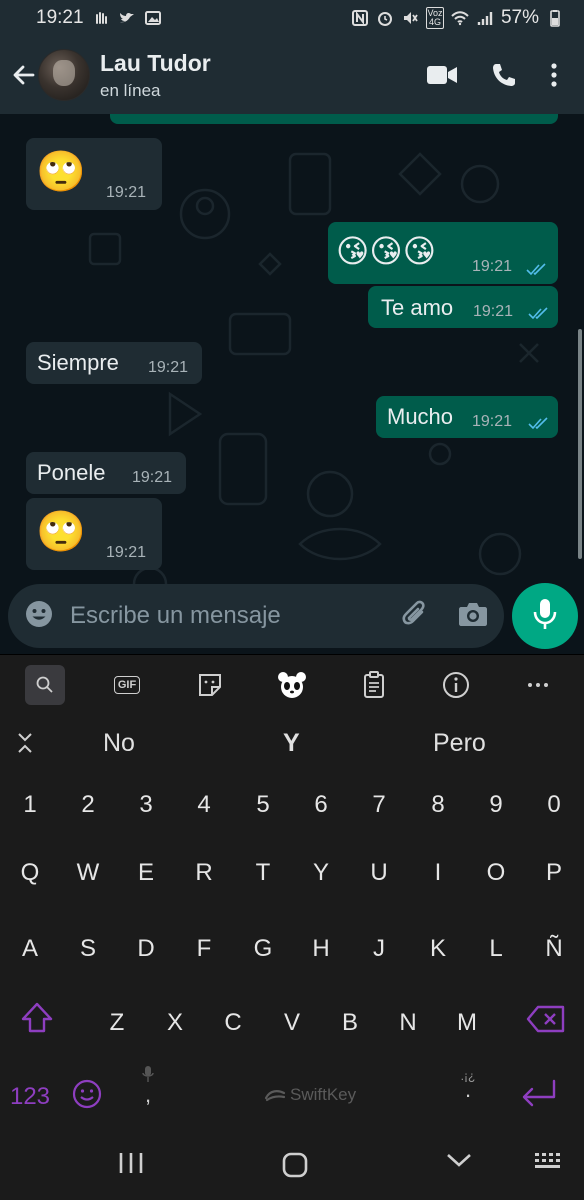 The width and height of the screenshot is (584, 1200). I want to click on message-outgoing: Te amo 19:21, so click(463, 307).